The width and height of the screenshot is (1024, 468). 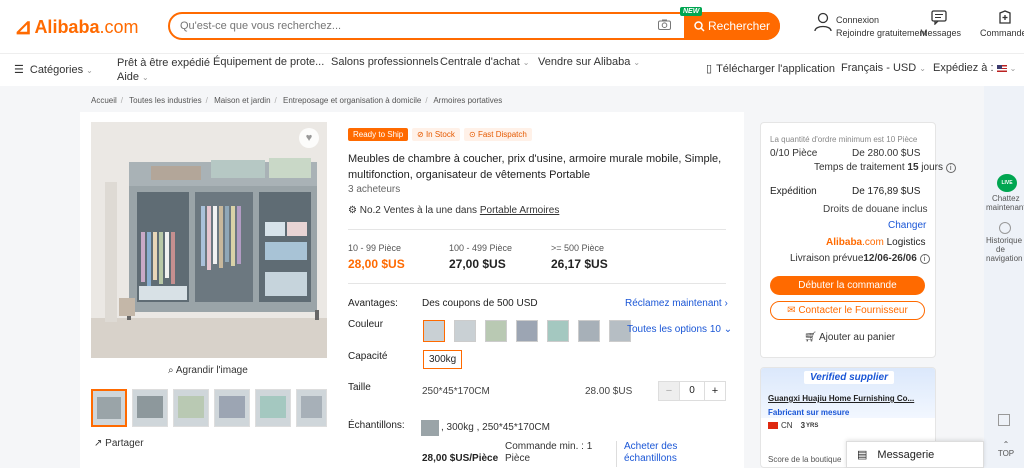 What do you see at coordinates (847, 285) in the screenshot?
I see `start-order-button: Débuter la commande` at bounding box center [847, 285].